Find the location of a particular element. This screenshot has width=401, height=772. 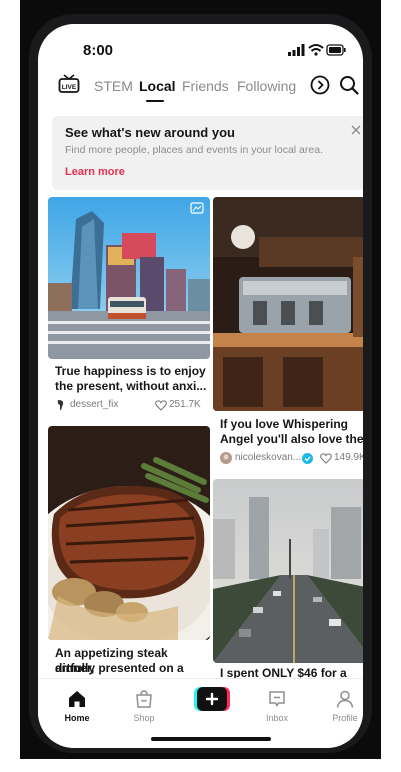

card-meta: dessert_fix 251.7K is located at coordinates (130, 406).